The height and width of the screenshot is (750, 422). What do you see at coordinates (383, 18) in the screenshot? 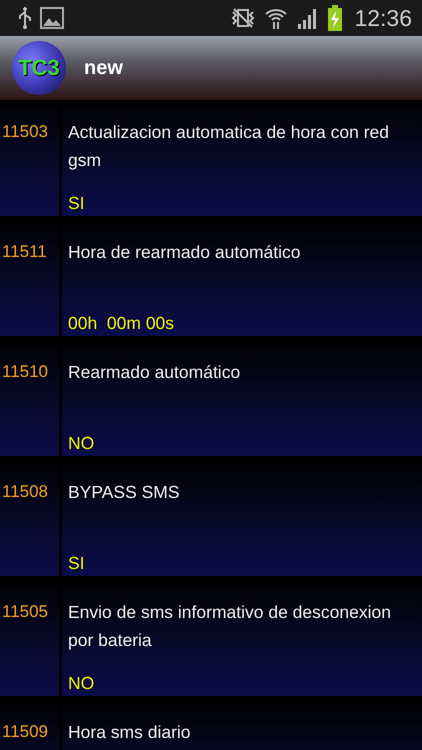
I see `status-time: 12:36` at bounding box center [383, 18].